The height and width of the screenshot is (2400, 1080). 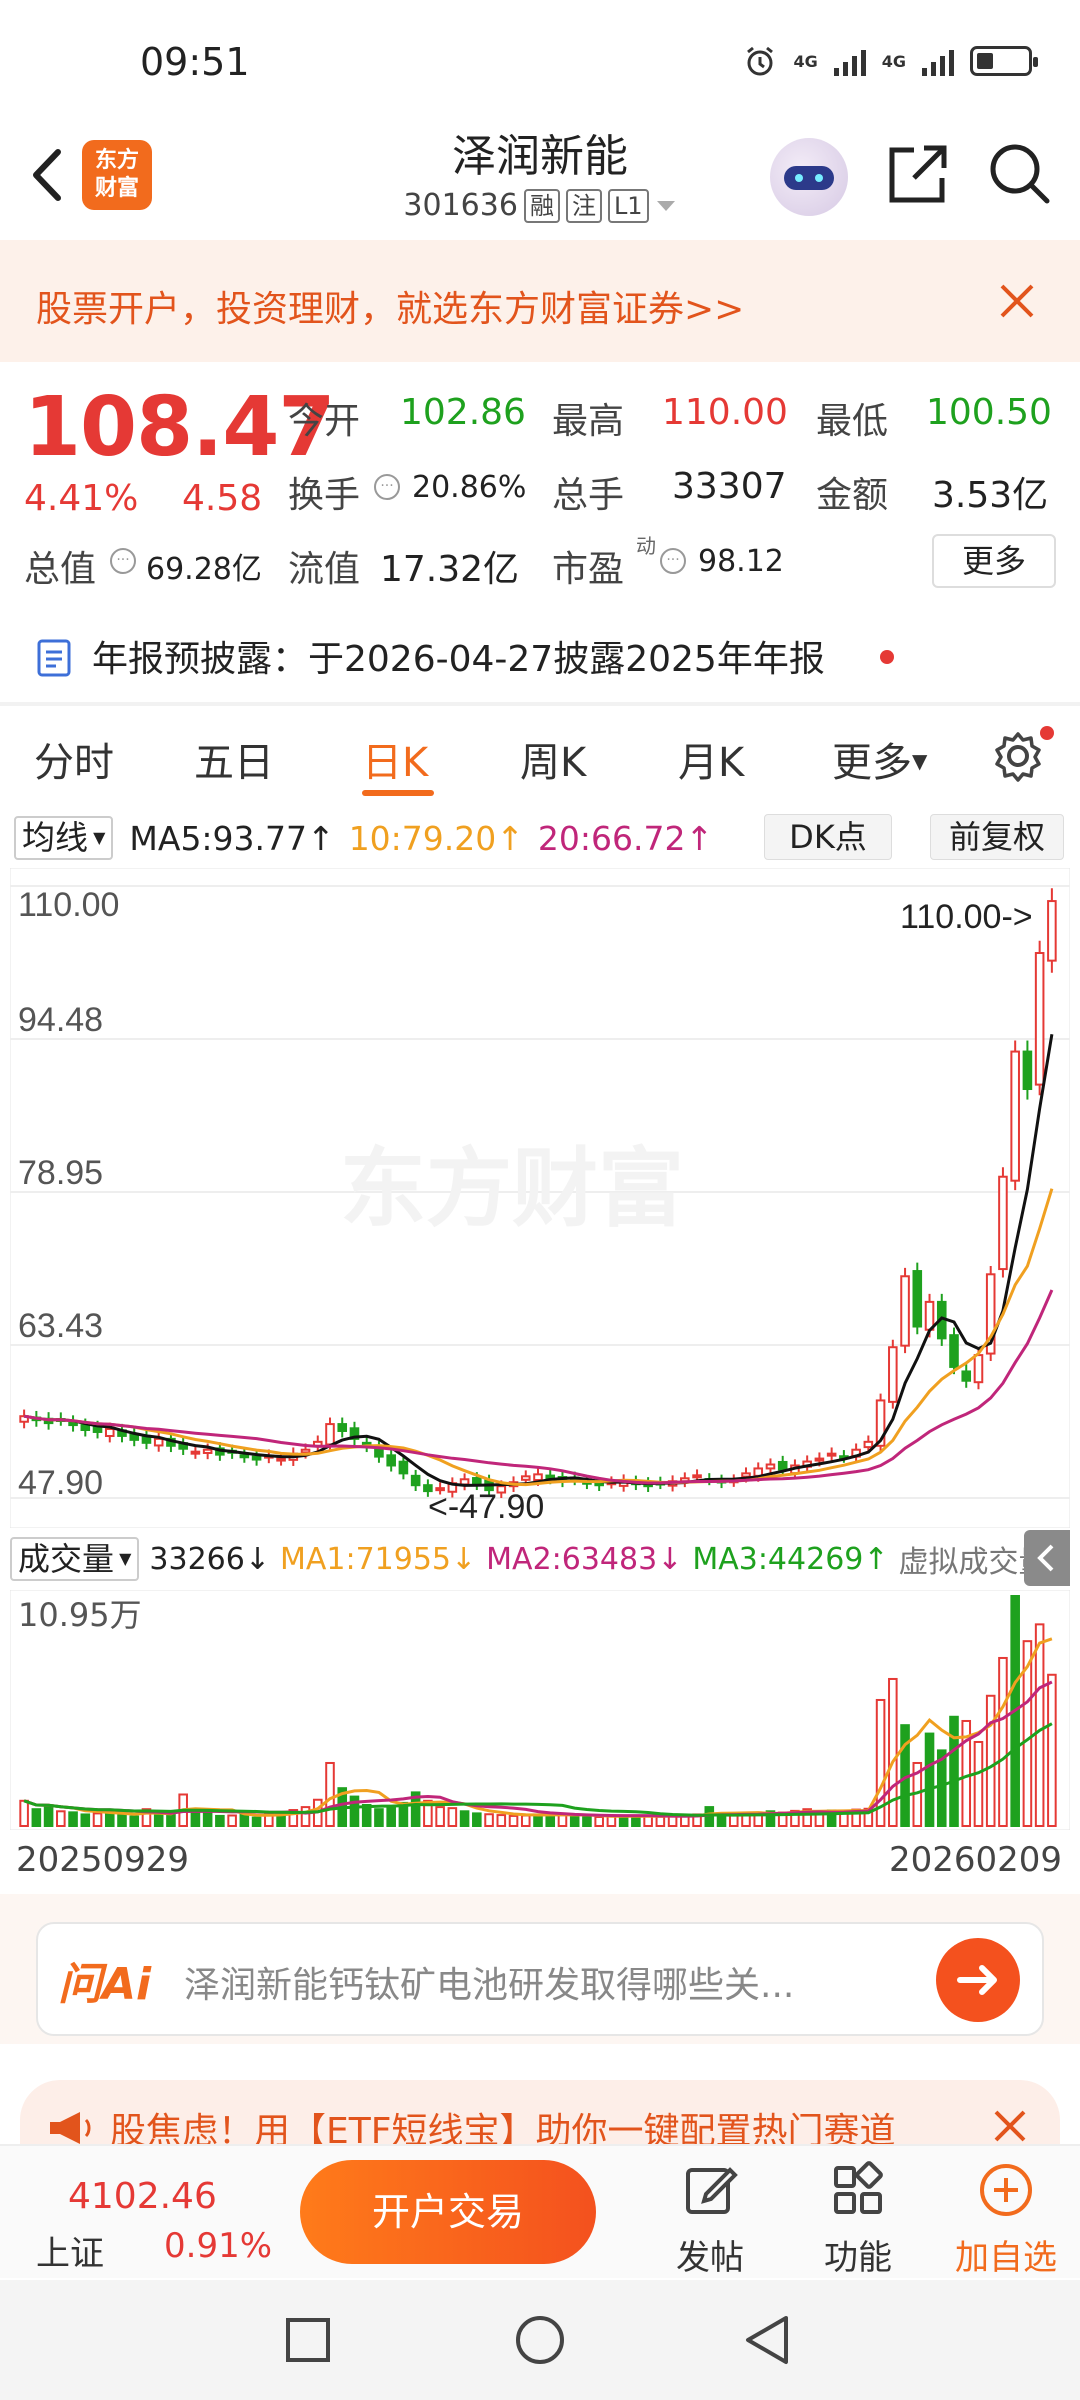 I want to click on tab-five-day: 五日, so click(x=234, y=759).